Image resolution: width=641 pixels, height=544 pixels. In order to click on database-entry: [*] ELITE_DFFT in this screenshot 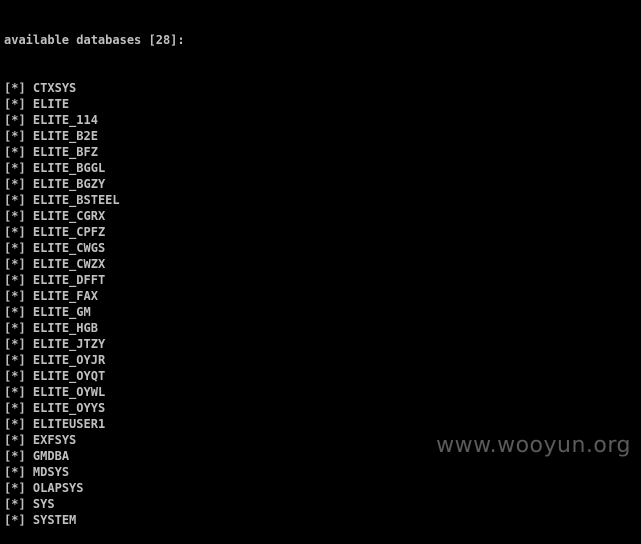, I will do `click(319, 280)`.